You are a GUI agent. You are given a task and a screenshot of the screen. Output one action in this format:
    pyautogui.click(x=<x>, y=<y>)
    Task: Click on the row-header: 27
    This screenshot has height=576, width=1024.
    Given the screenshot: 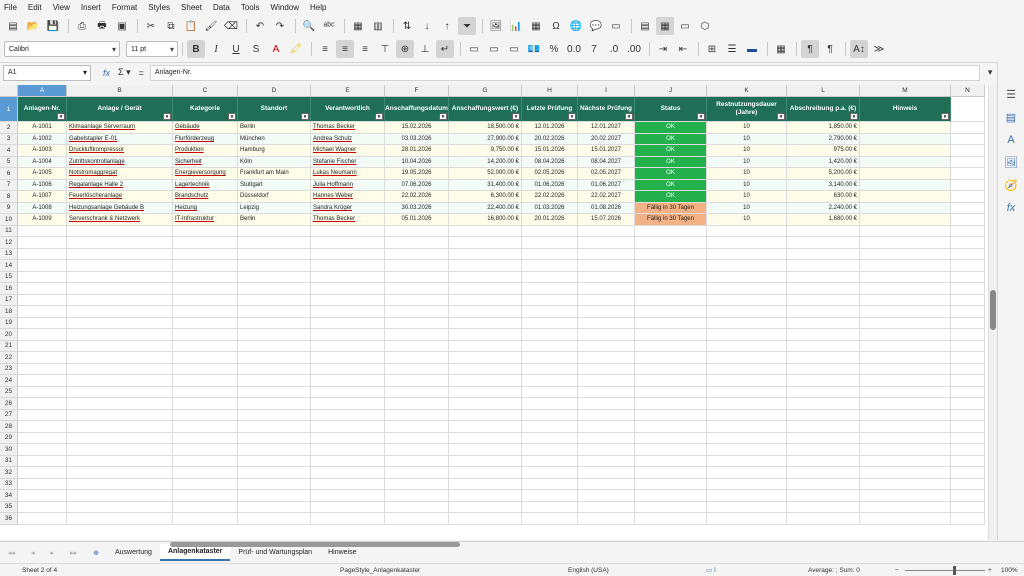 What is the action you would take?
    pyautogui.click(x=9, y=415)
    